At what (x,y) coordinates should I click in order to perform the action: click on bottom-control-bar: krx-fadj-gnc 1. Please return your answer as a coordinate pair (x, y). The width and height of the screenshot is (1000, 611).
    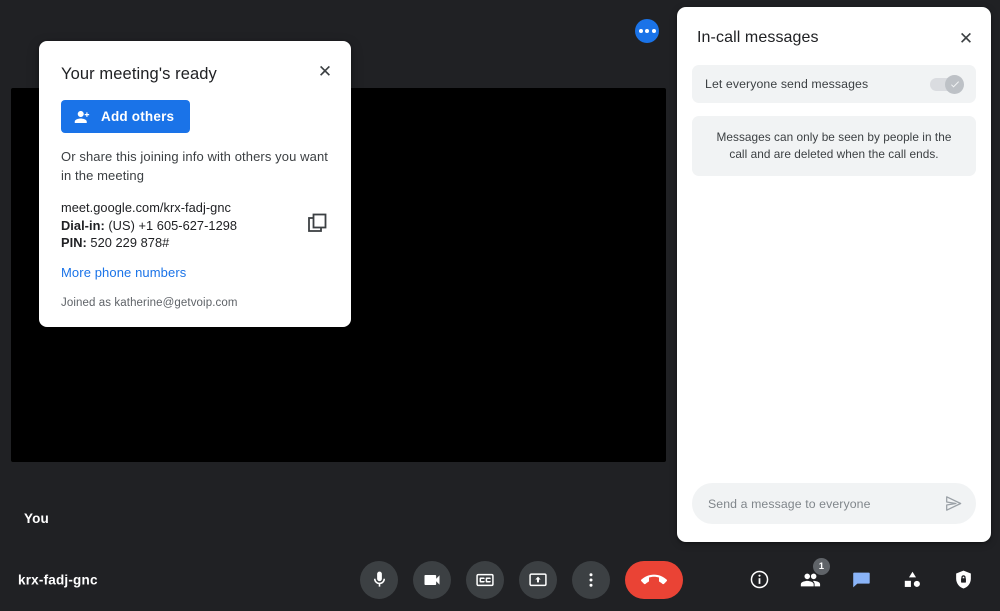
    Looking at the image, I should click on (500, 579).